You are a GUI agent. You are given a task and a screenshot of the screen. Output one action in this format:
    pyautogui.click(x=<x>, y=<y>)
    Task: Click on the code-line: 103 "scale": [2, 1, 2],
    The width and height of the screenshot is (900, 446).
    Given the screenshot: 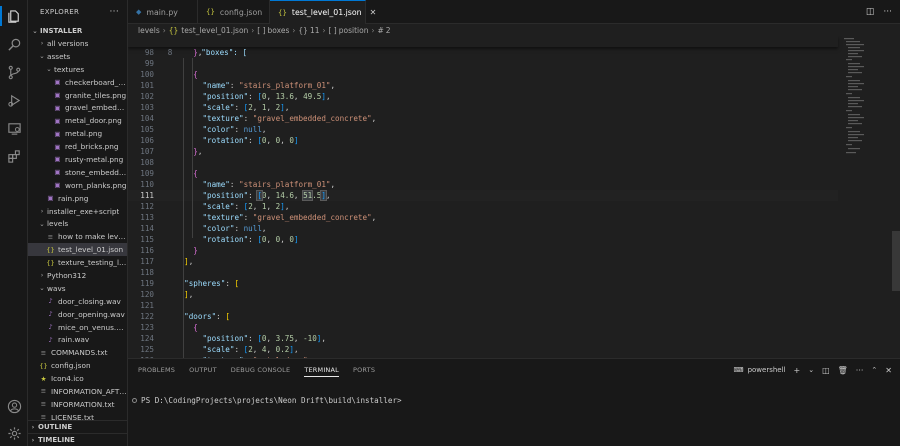 What is the action you would take?
    pyautogui.click(x=483, y=107)
    